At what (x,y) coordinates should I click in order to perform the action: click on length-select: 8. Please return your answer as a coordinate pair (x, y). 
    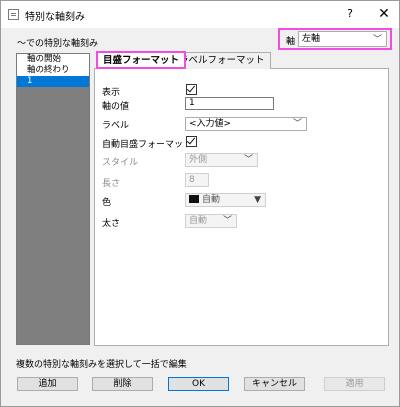
    Looking at the image, I should click on (197, 180).